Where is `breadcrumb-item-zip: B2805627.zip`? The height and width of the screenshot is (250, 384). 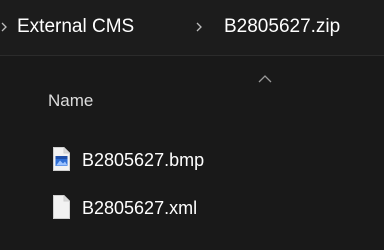 breadcrumb-item-zip: B2805627.zip is located at coordinates (282, 27).